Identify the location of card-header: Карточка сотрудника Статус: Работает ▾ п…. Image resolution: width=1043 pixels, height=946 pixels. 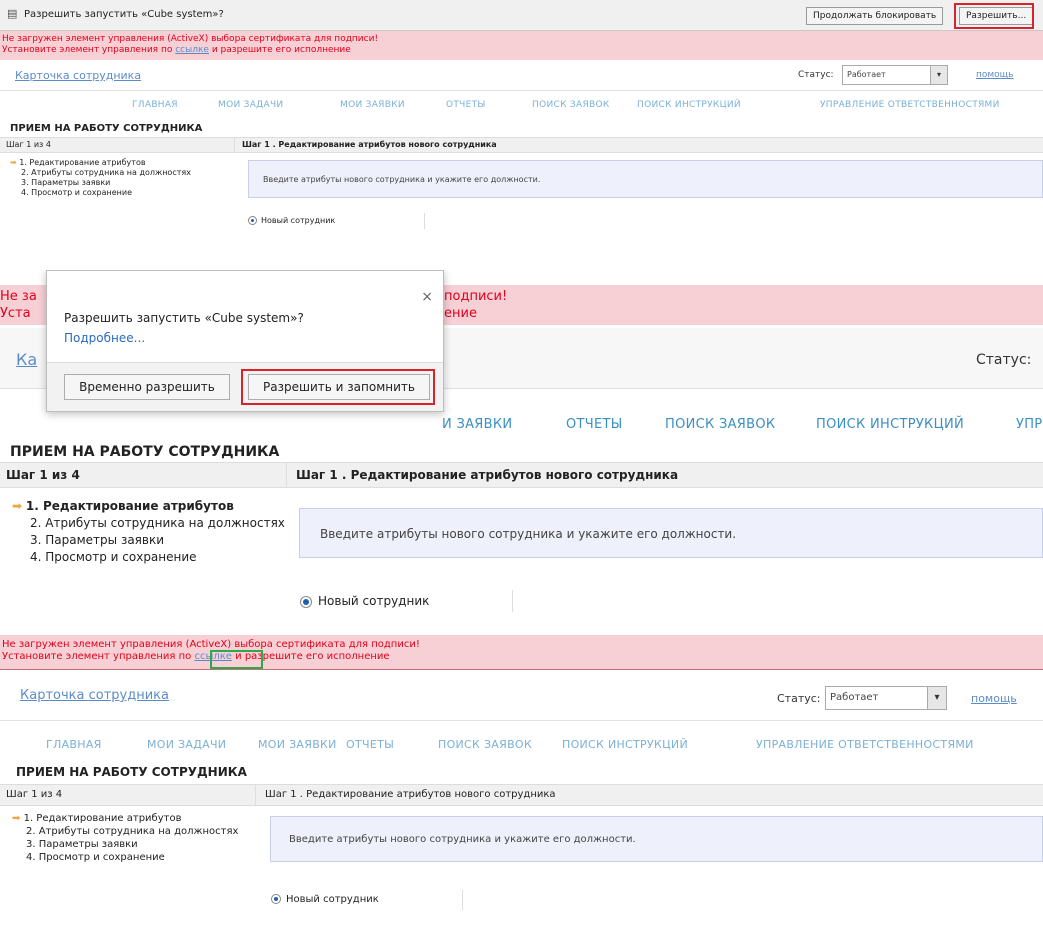
(521, 696).